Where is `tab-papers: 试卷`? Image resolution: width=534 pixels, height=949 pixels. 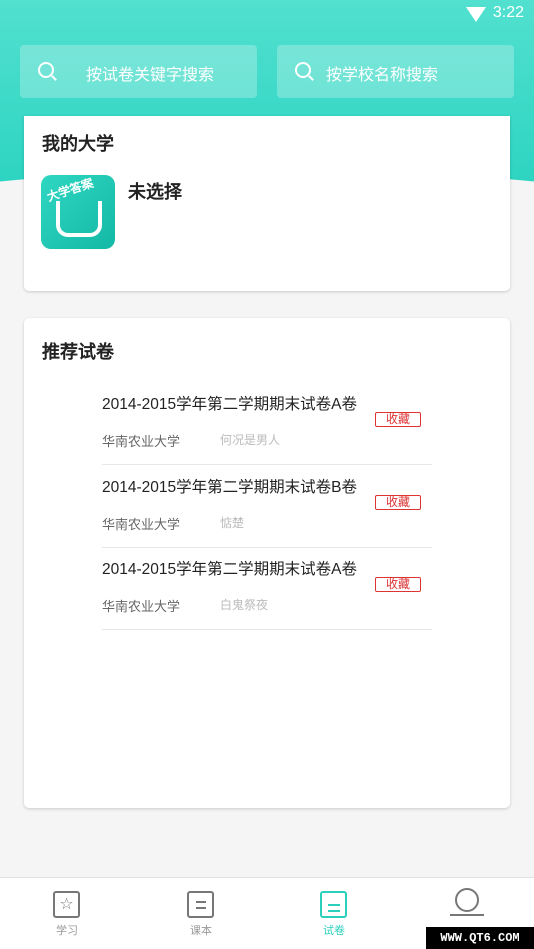
tab-papers: 试卷 is located at coordinates (334, 913).